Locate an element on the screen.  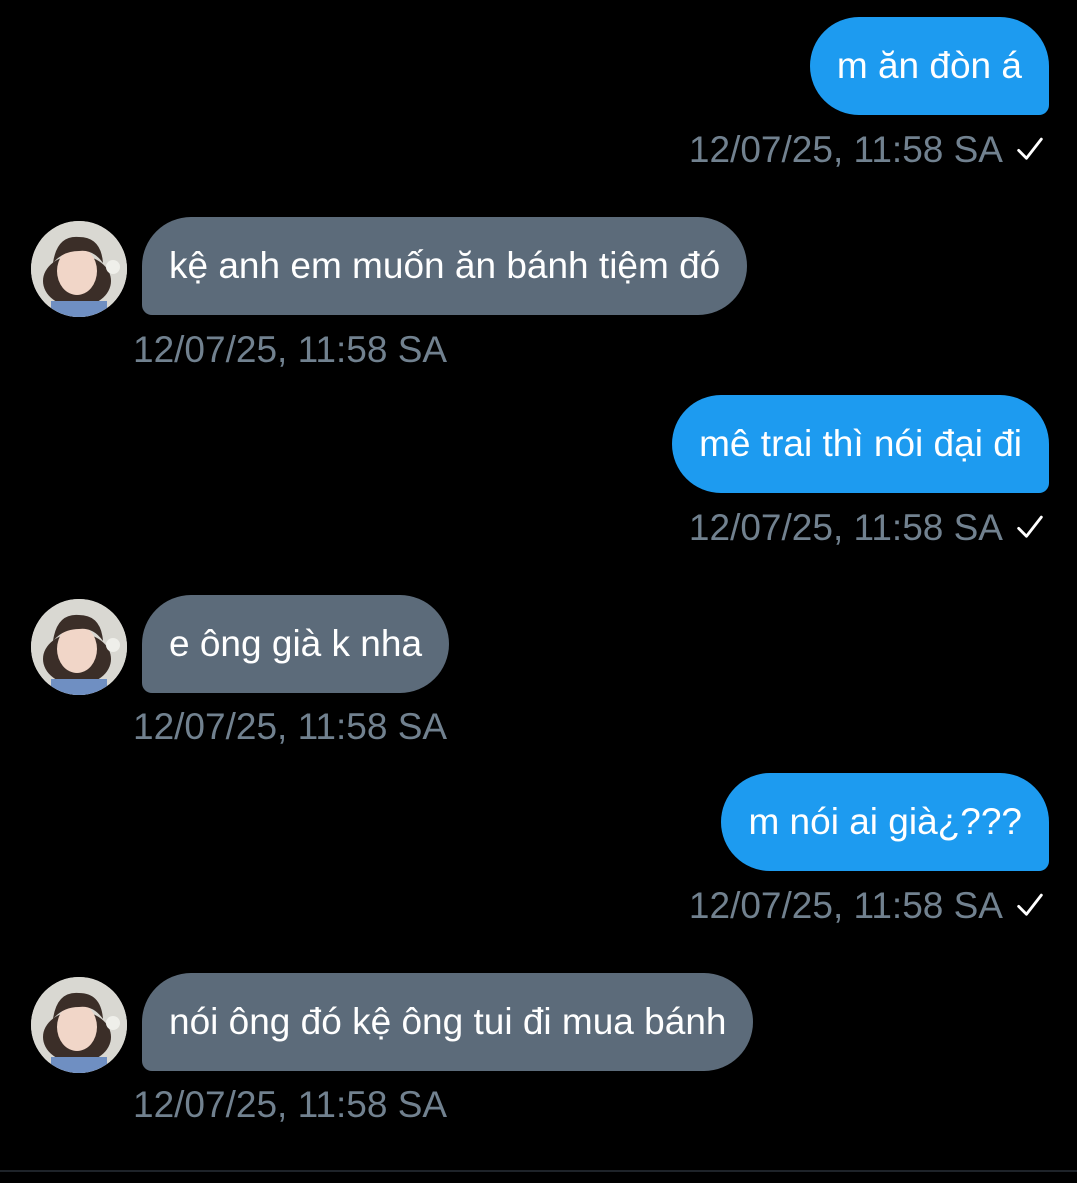
sent-message-bubble: m nói ai già¿??? is located at coordinates (885, 822).